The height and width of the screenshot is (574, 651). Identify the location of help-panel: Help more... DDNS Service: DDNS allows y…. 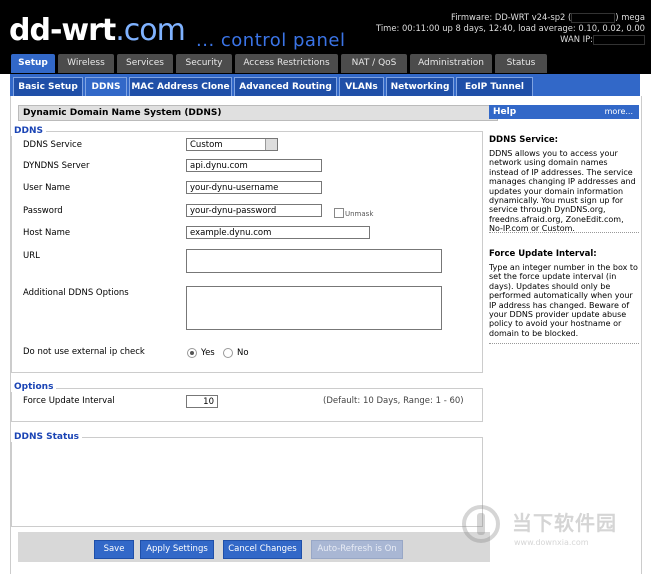
(564, 225).